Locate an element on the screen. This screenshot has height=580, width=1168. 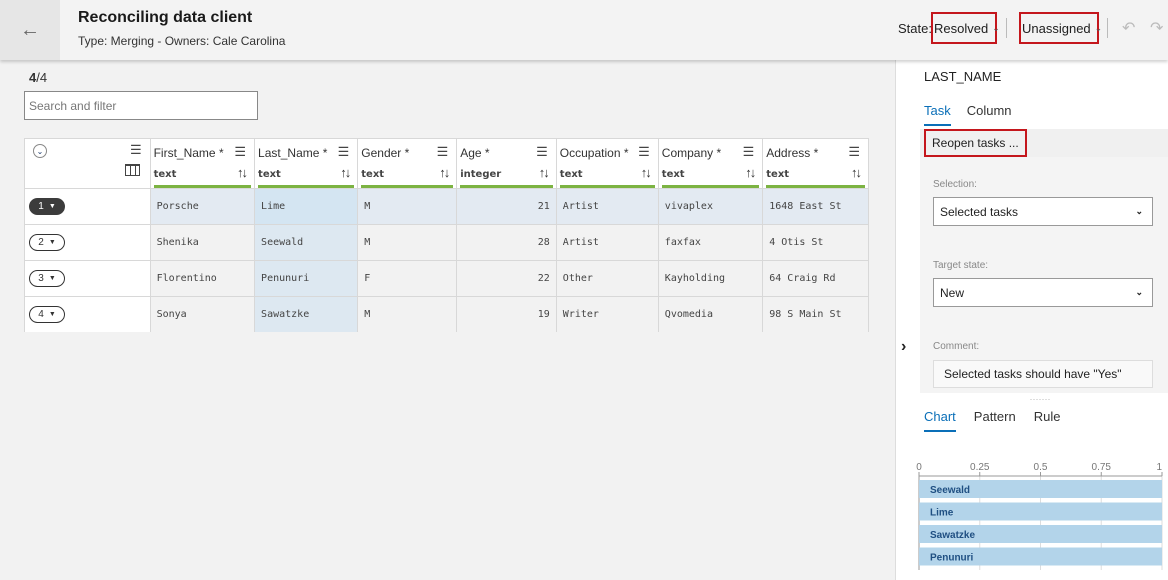
row-number-pill: 2 ▼ is located at coordinates (47, 242).